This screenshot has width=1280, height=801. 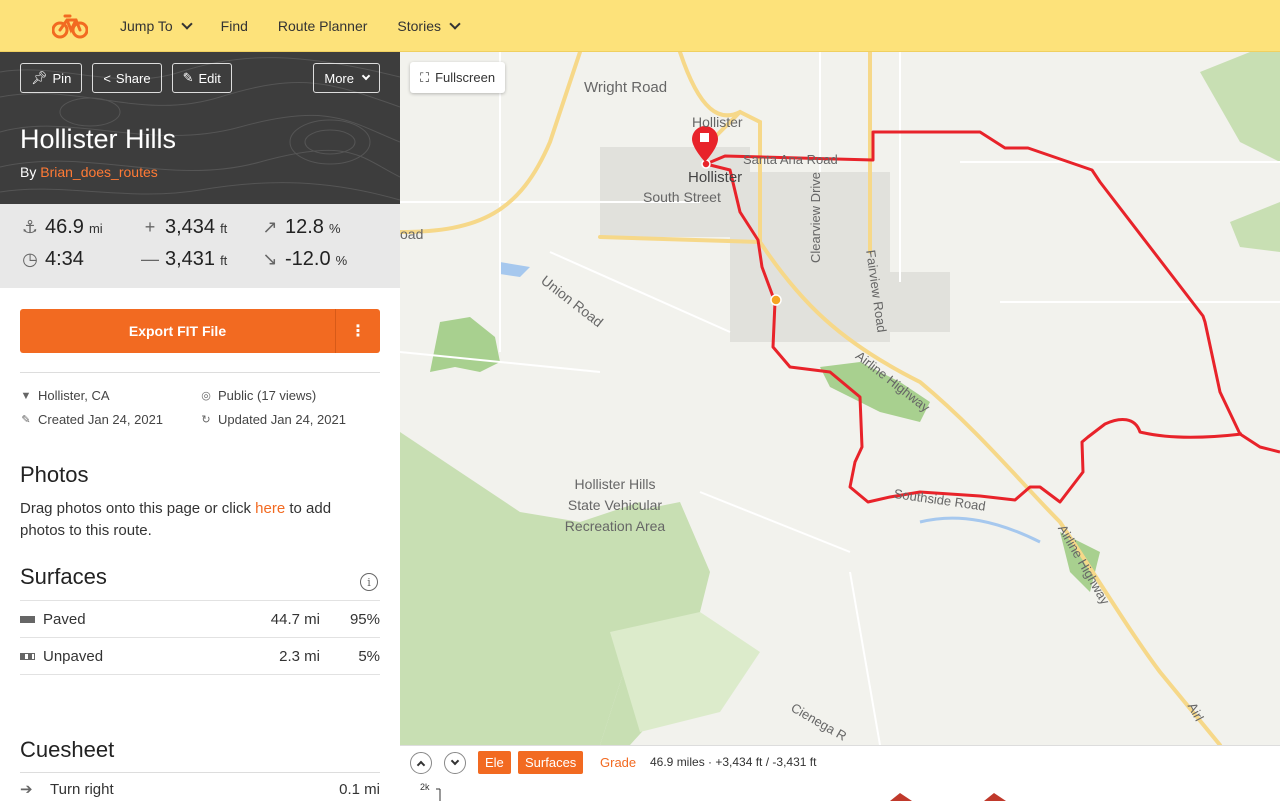 I want to click on cue-row: ➔ Turn right 0.1 mi, so click(x=200, y=789).